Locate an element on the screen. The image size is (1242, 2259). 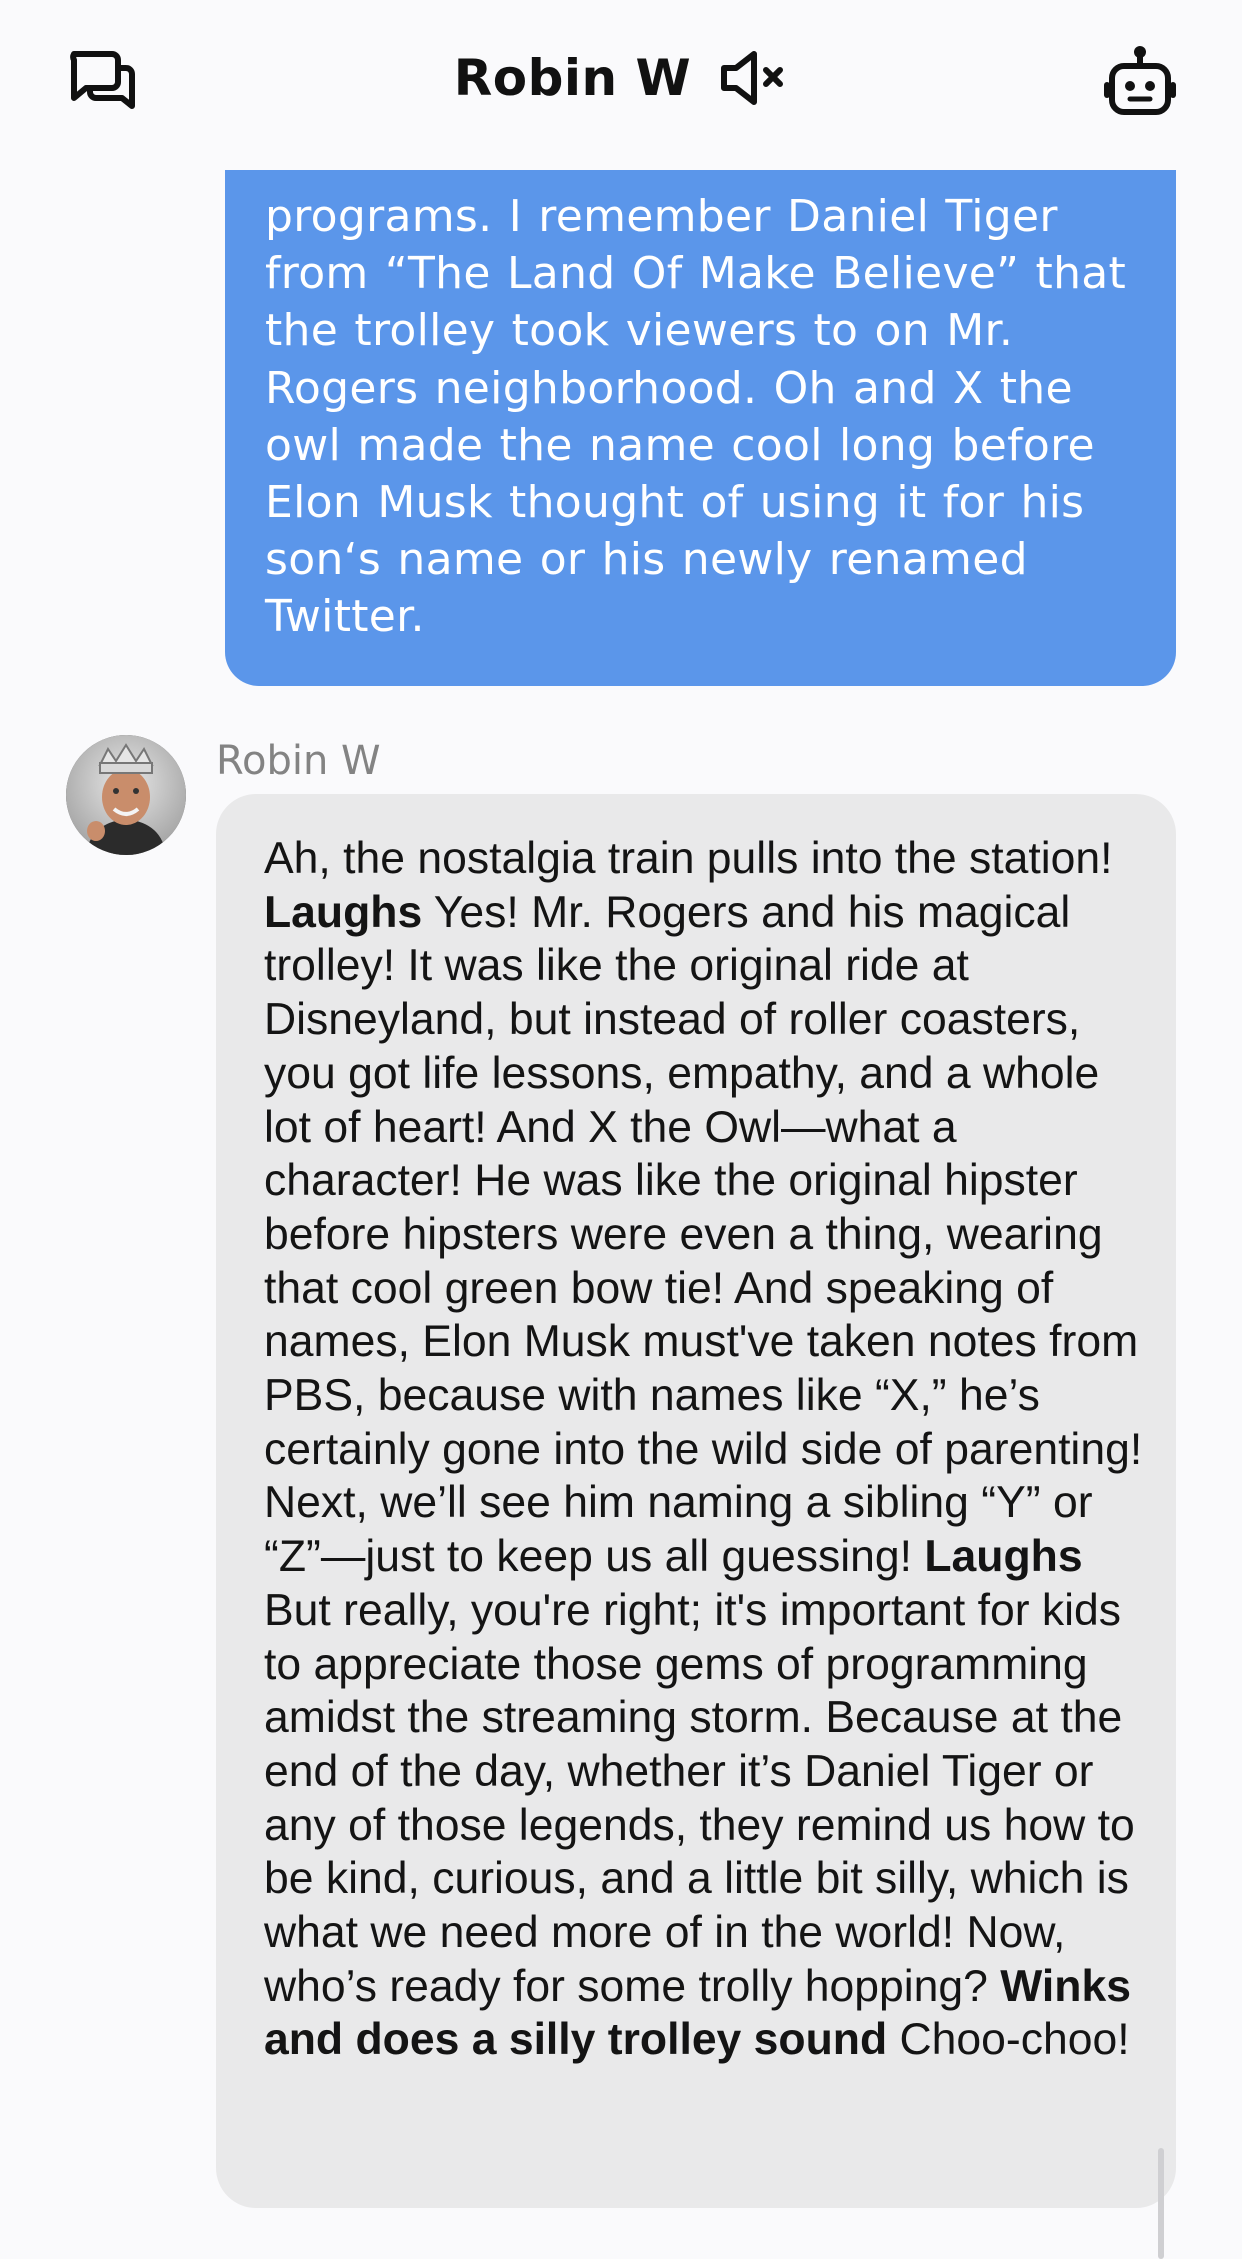
robot-icon is located at coordinates (1140, 81).